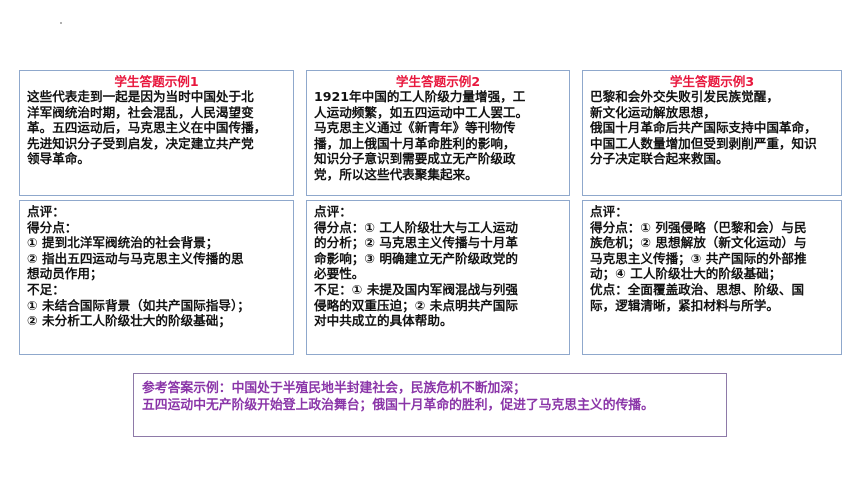  What do you see at coordinates (156, 81) in the screenshot?
I see `answer-title: 学生答题示例1` at bounding box center [156, 81].